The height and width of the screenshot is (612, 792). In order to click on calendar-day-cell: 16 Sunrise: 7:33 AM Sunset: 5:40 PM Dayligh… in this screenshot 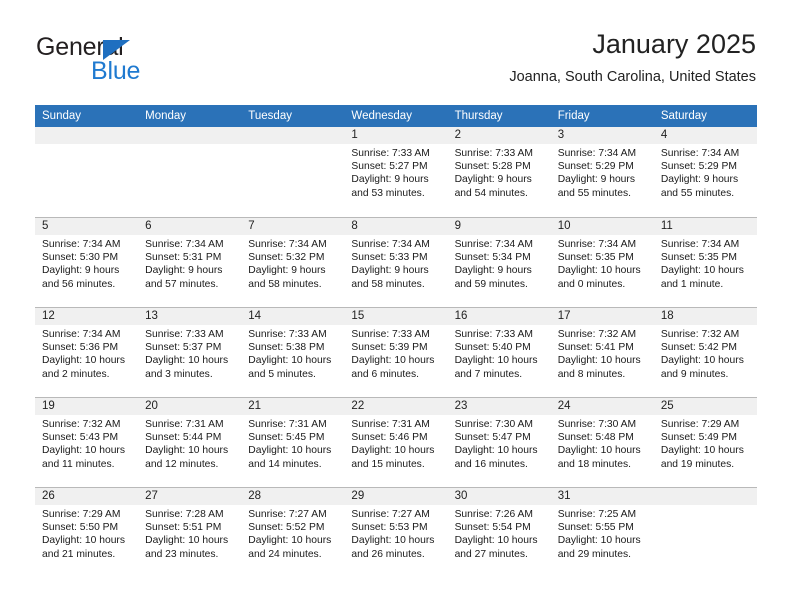, I will do `click(499, 352)`.